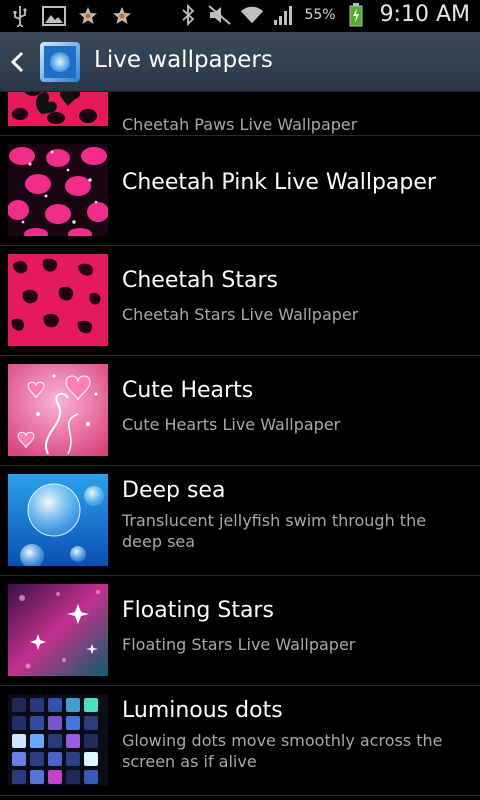  I want to click on item-title: Deep sea, so click(174, 490).